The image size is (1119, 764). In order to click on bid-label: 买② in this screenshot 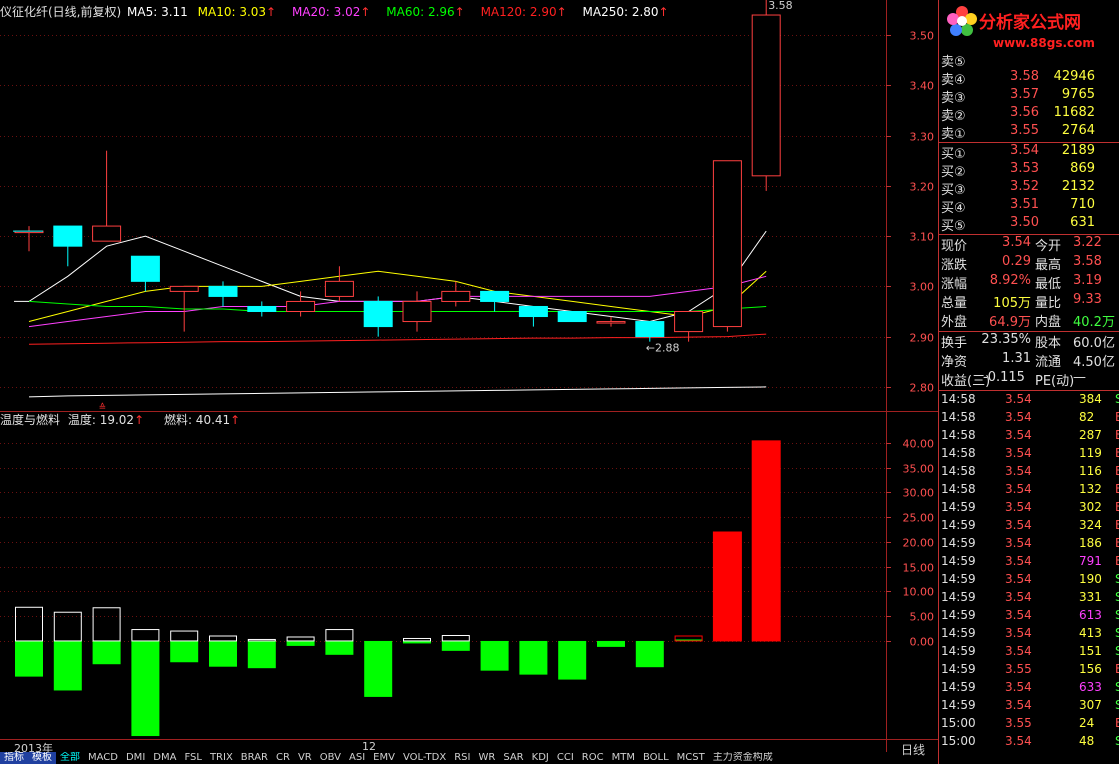, I will do `click(953, 172)`.